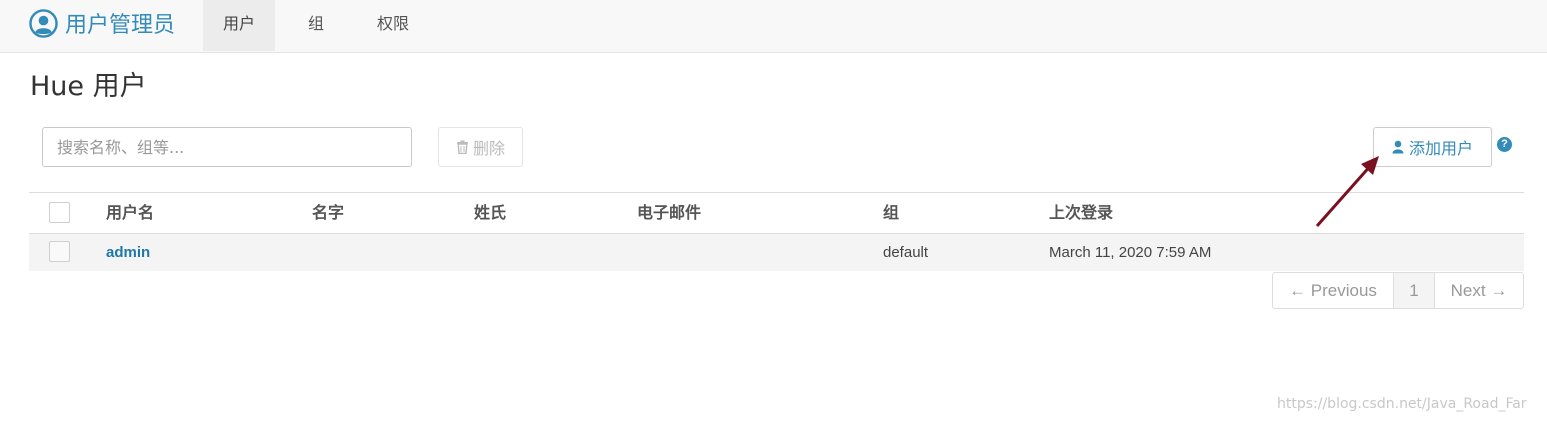 This screenshot has height=424, width=1547. Describe the element at coordinates (906, 252) in the screenshot. I see `group-cell: default` at that location.